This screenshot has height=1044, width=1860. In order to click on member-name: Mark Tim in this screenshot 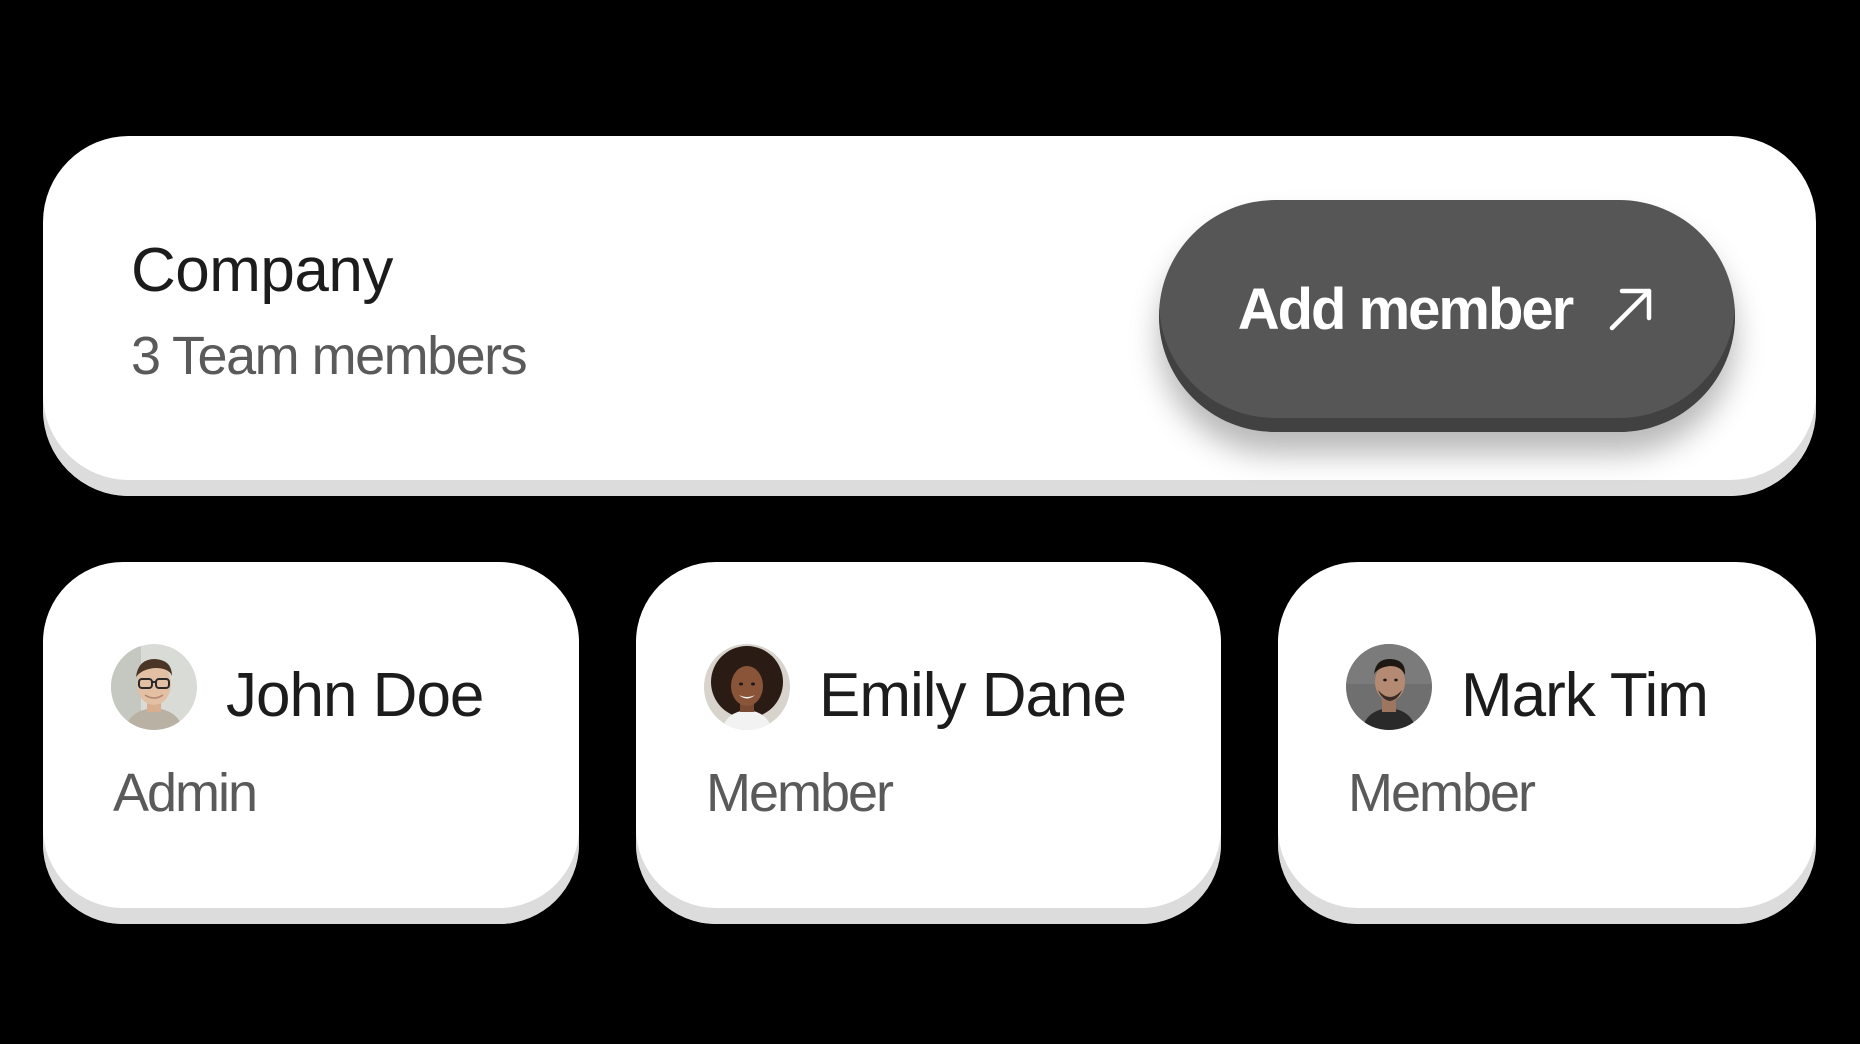, I will do `click(1585, 695)`.